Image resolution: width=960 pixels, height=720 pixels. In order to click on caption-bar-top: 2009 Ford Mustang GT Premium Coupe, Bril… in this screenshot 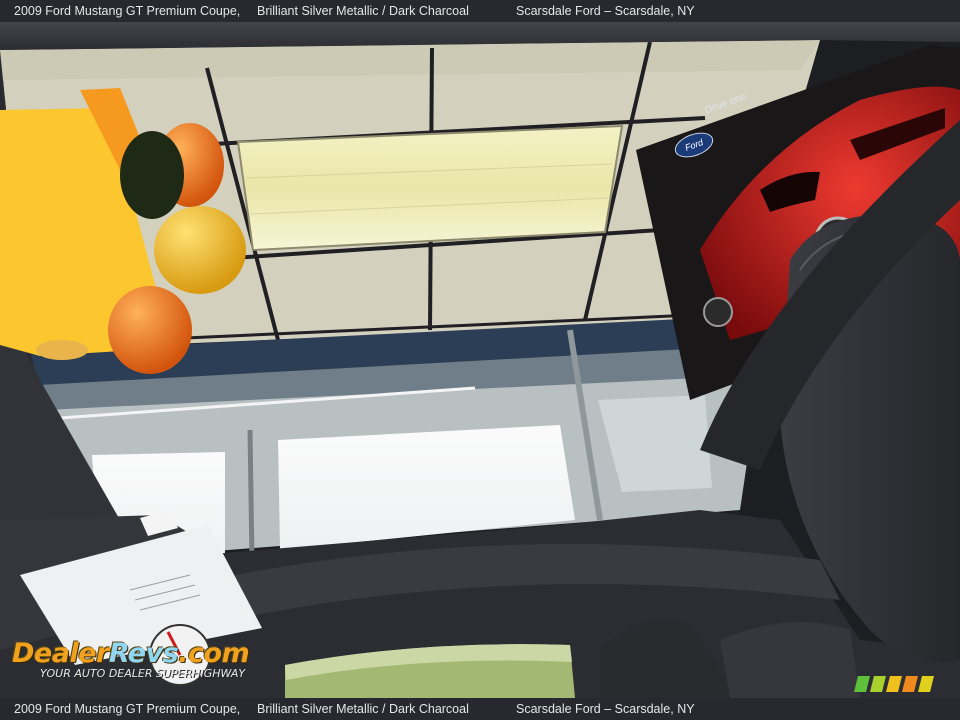, I will do `click(480, 11)`.